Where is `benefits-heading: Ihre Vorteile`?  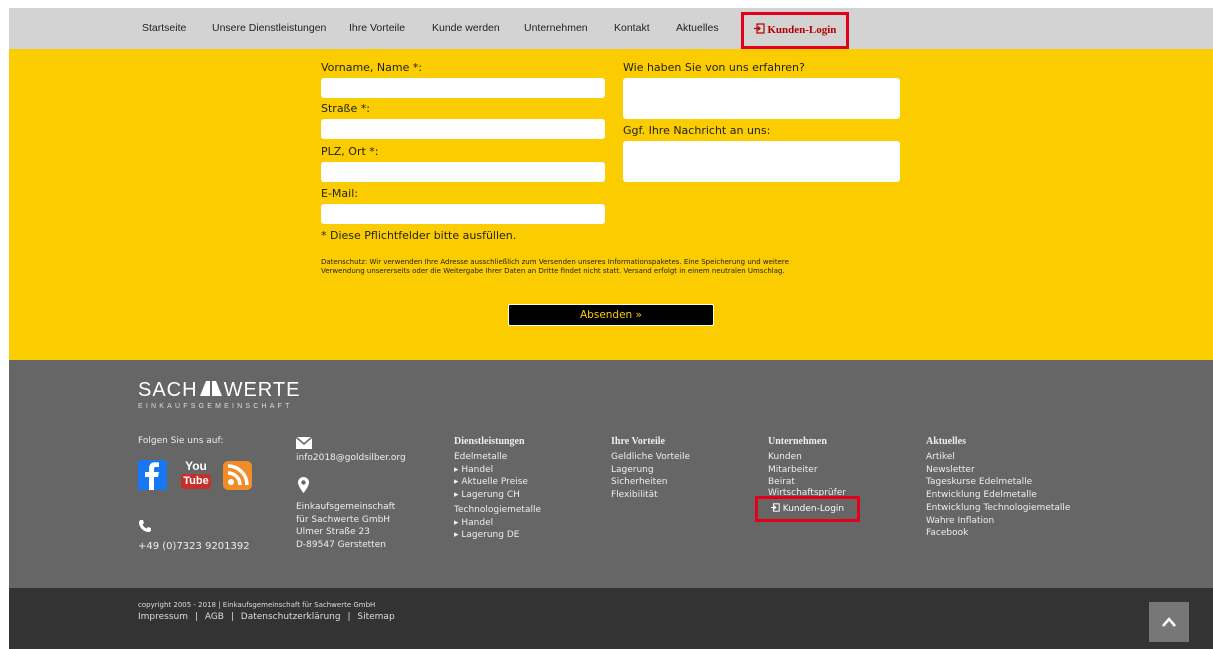
benefits-heading: Ihre Vorteile is located at coordinates (638, 441).